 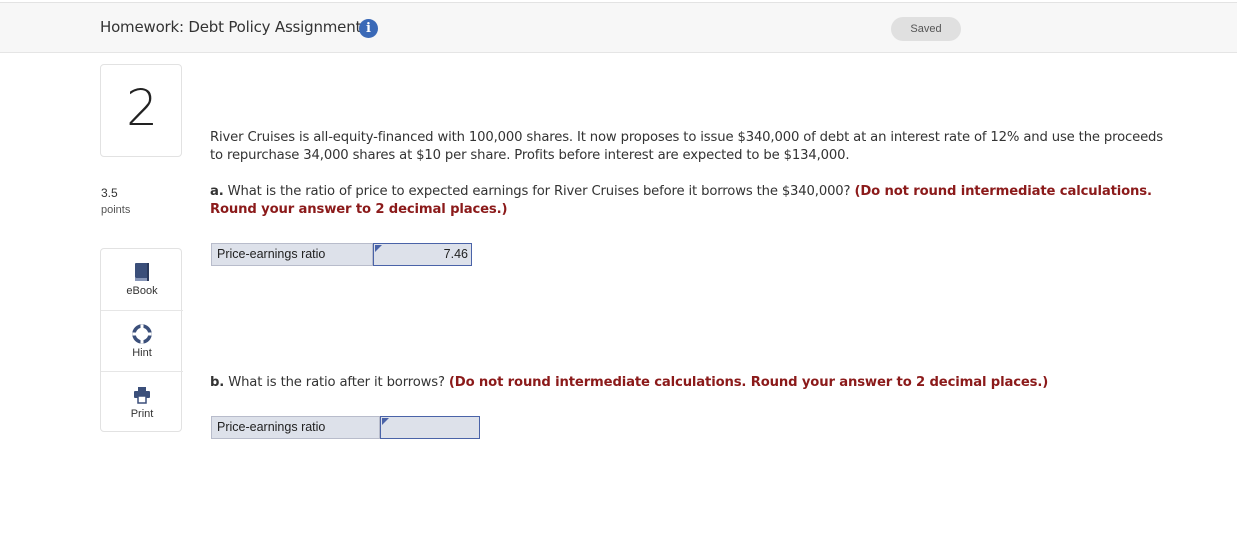 I want to click on tools-panel: eBook Hint Print, so click(x=141, y=340).